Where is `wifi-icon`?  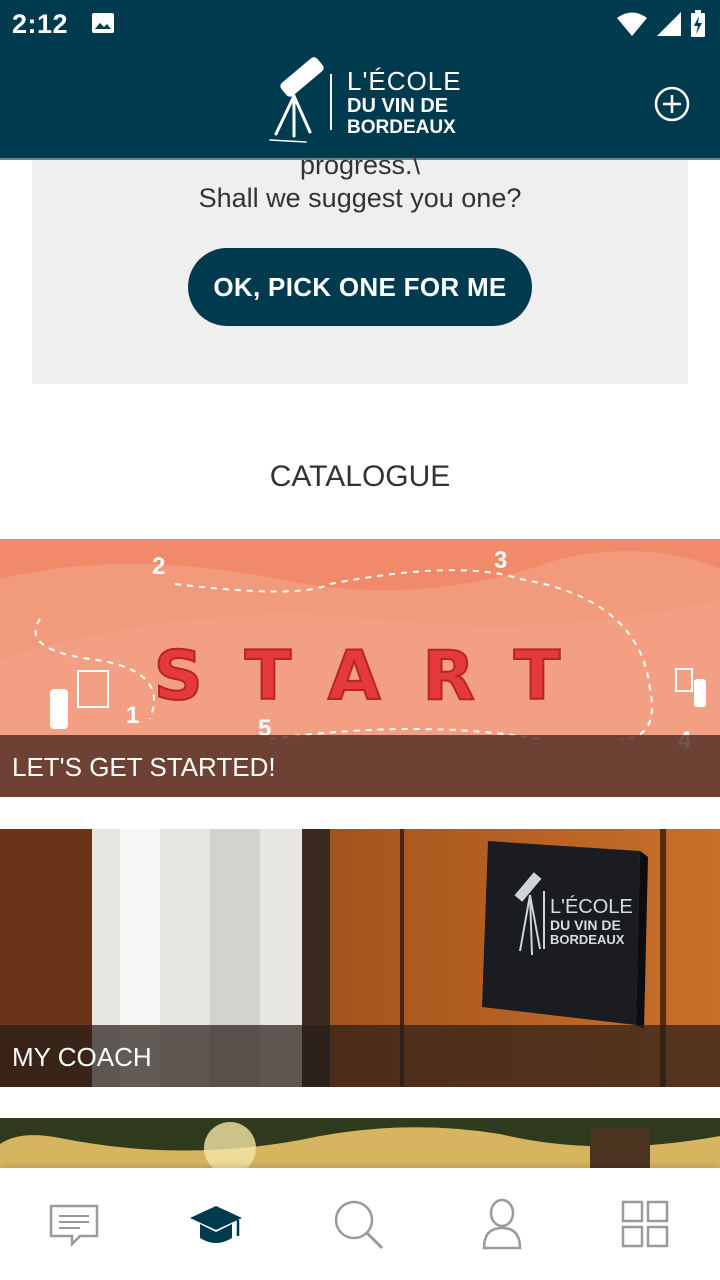
wifi-icon is located at coordinates (632, 26).